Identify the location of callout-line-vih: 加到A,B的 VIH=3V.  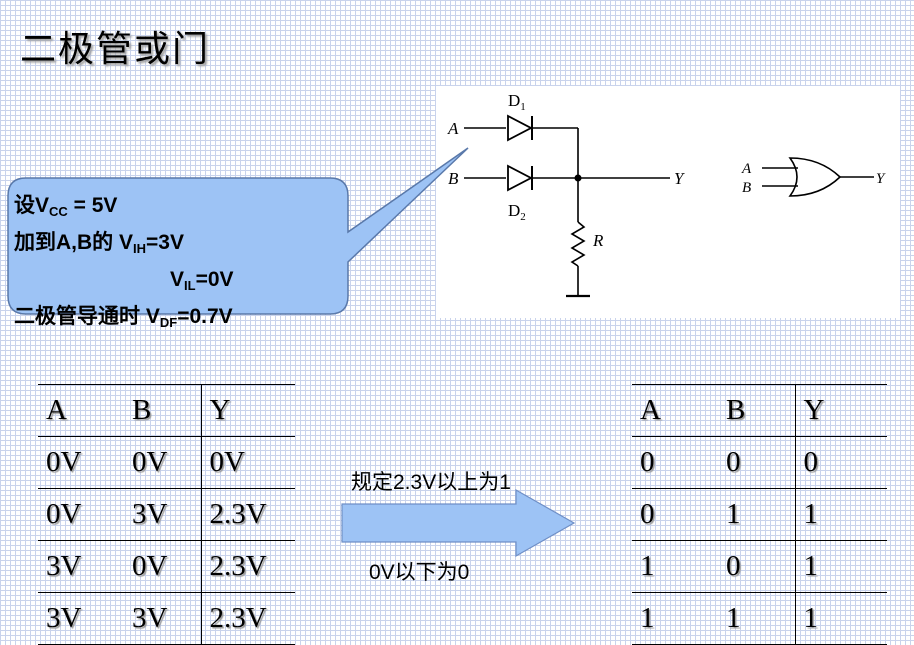
(99, 243).